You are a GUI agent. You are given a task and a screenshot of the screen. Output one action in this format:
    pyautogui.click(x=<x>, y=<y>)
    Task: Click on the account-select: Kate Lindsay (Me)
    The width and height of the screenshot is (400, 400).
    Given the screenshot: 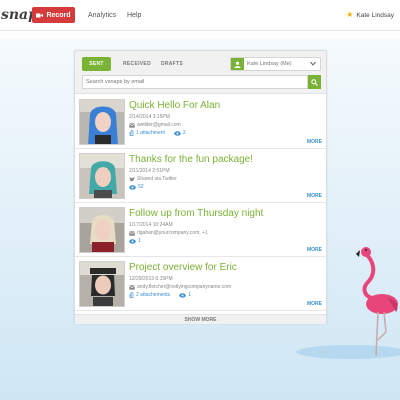 What is the action you would take?
    pyautogui.click(x=275, y=64)
    